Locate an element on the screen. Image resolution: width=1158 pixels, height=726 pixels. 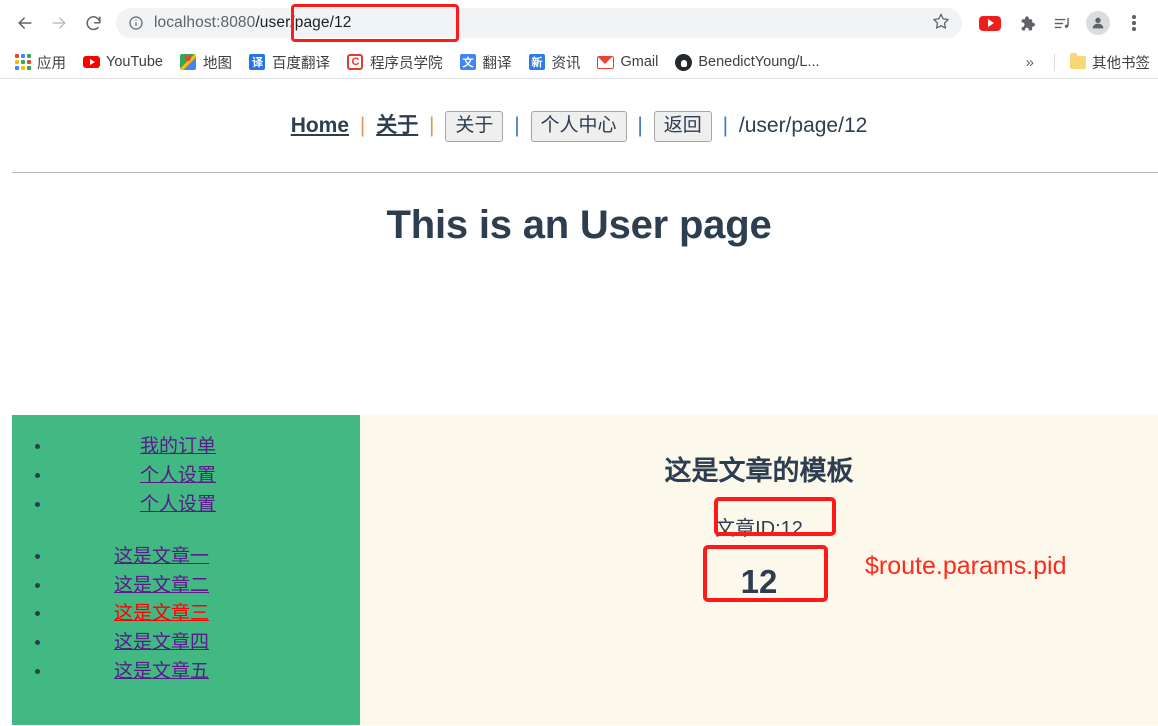
sidebar-item-profile-settings-1: 个人设置 is located at coordinates (178, 475).